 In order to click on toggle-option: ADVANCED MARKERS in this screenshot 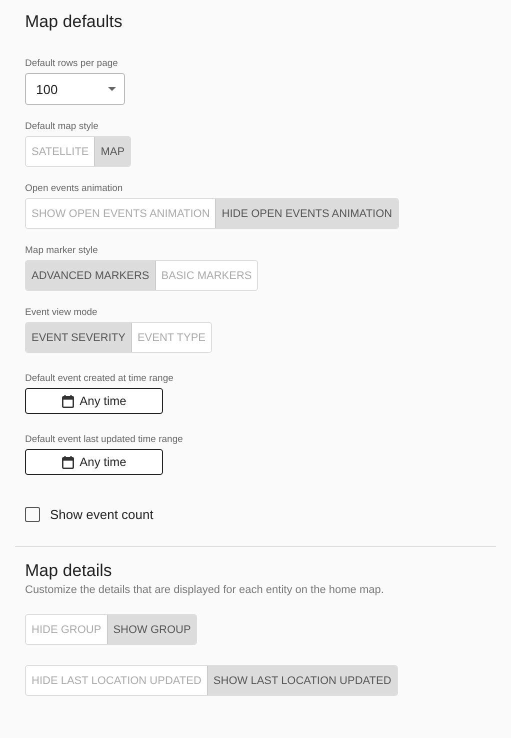, I will do `click(90, 275)`.